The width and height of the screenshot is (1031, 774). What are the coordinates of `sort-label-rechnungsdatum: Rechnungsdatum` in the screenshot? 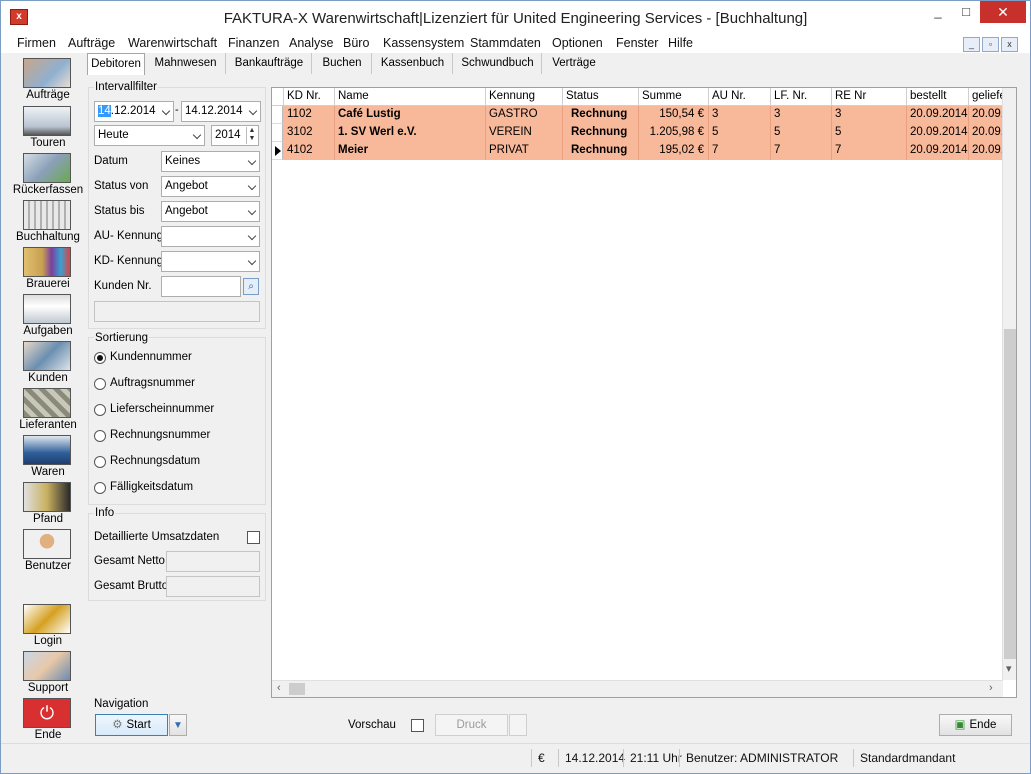 It's located at (155, 461).